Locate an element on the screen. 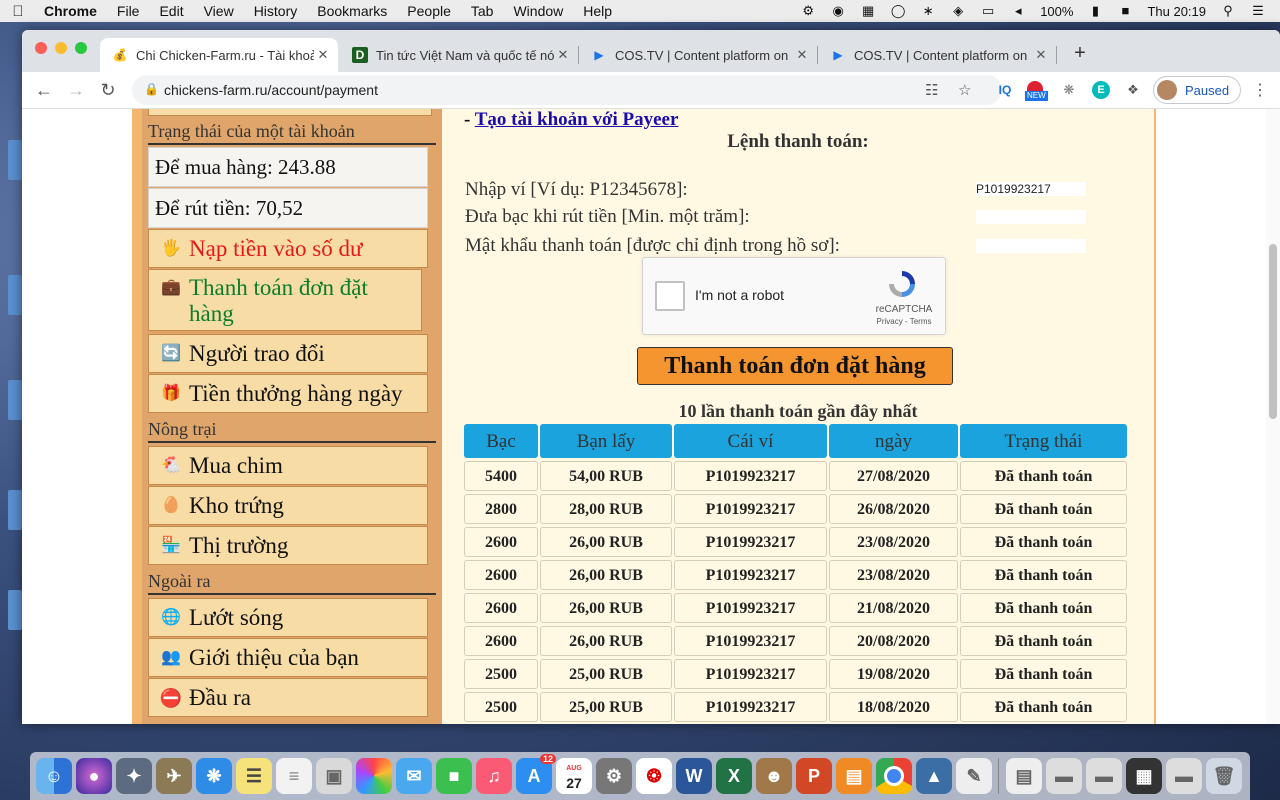  music-icon: ♫ is located at coordinates (494, 776).